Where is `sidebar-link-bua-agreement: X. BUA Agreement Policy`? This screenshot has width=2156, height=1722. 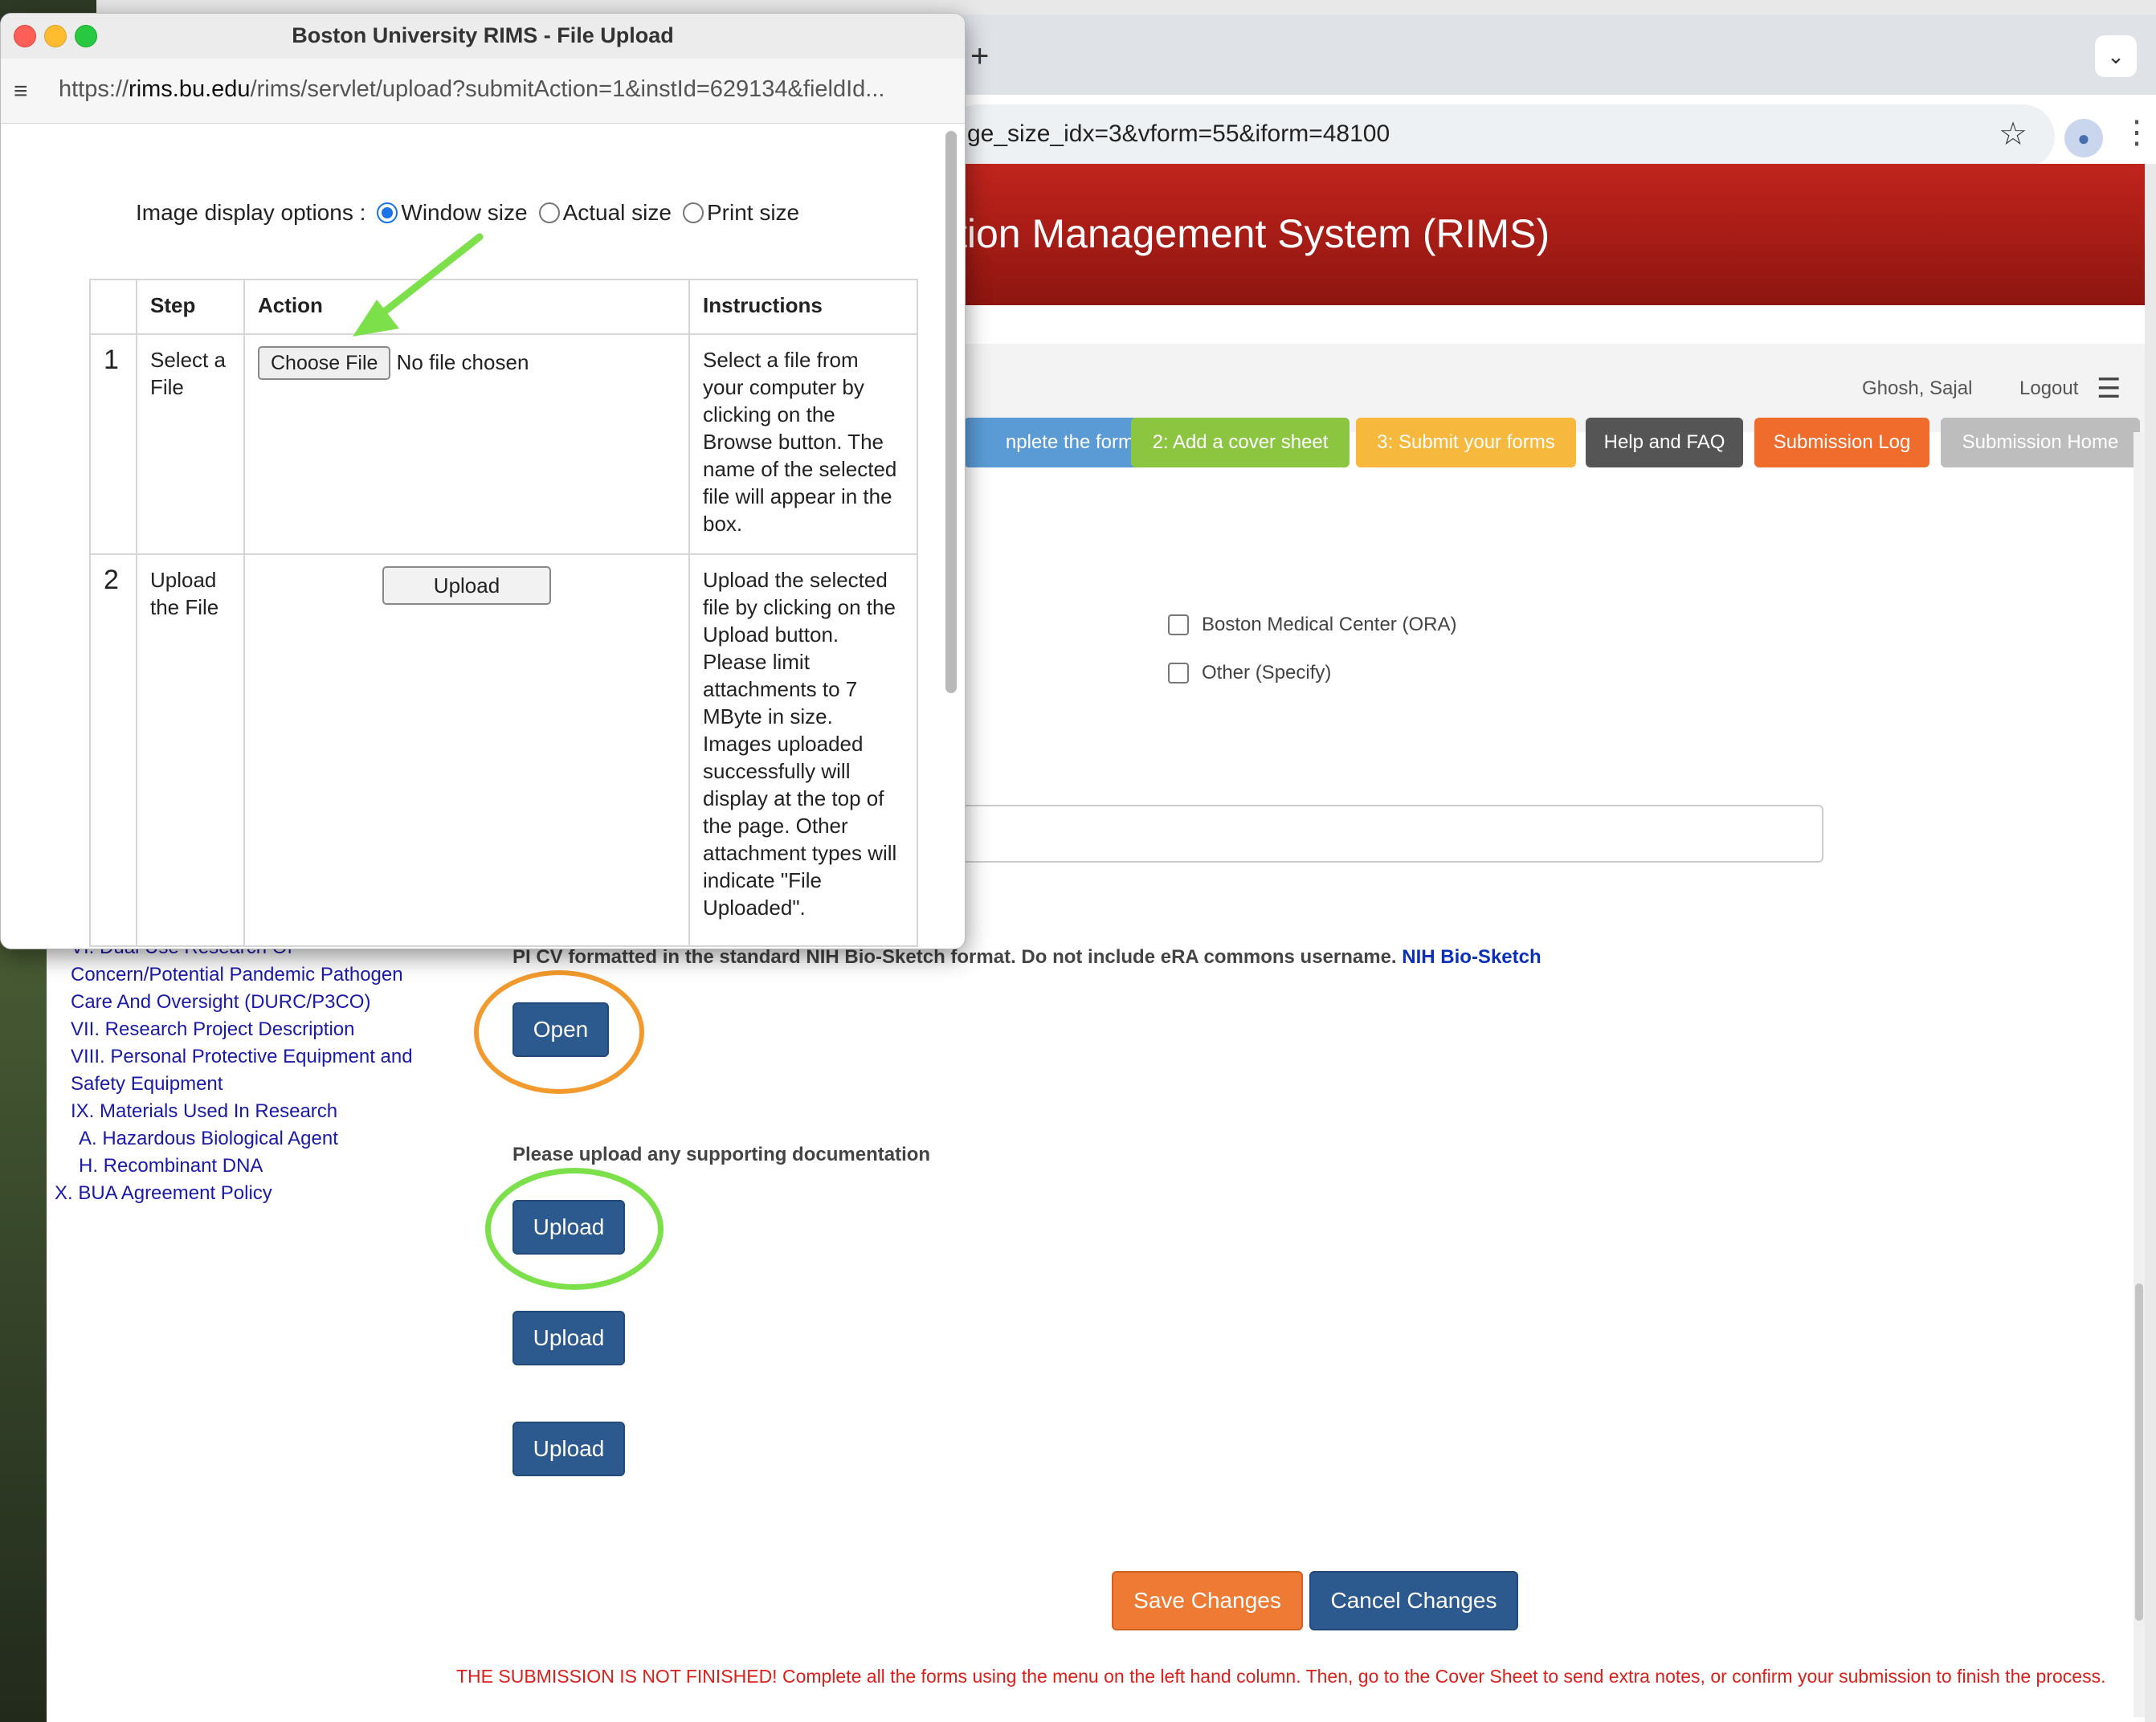
sidebar-link-bua-agreement: X. BUA Agreement Policy is located at coordinates (164, 1193).